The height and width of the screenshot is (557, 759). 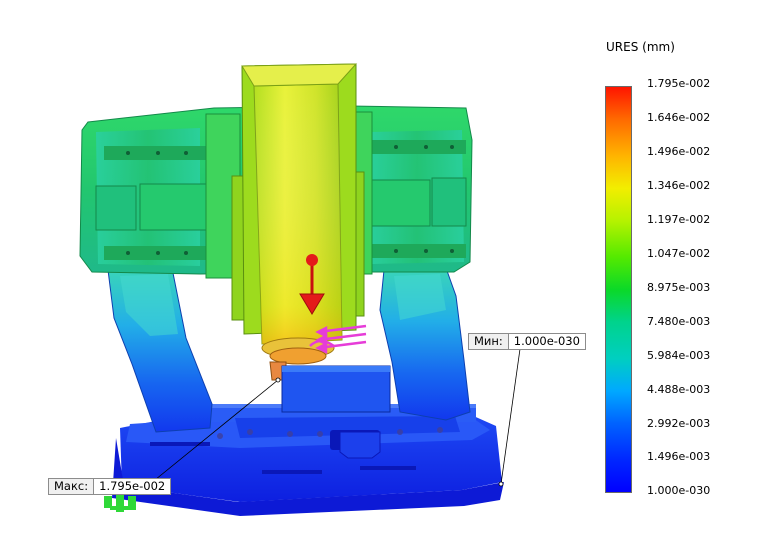 What do you see at coordinates (679, 287) in the screenshot?
I see `legend-tick-label: 8.975e-003` at bounding box center [679, 287].